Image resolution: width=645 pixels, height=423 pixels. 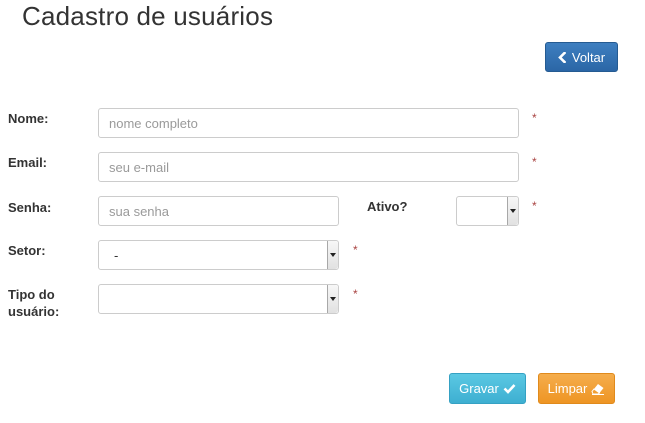 What do you see at coordinates (33, 303) in the screenshot?
I see `user-type-label: Tipo do usuário:` at bounding box center [33, 303].